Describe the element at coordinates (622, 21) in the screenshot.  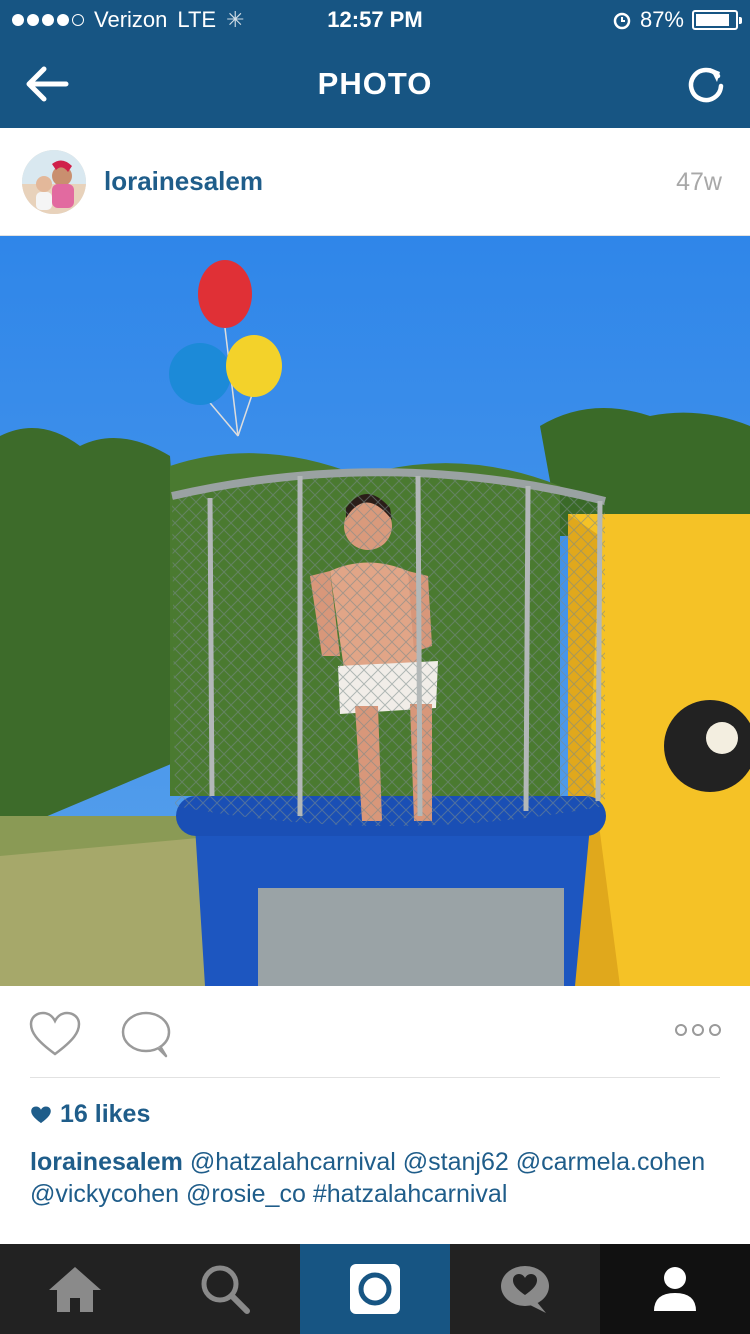
I see `alarm-icon` at that location.